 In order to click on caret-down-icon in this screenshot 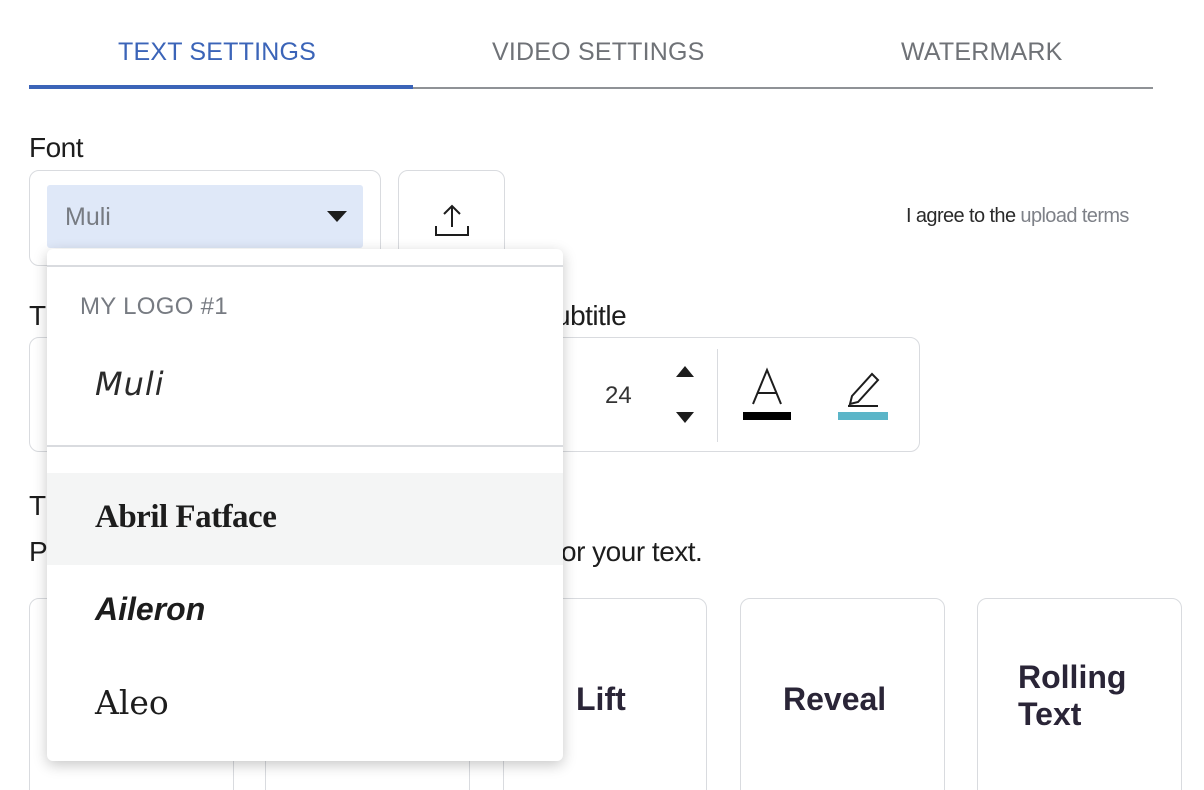, I will do `click(337, 216)`.